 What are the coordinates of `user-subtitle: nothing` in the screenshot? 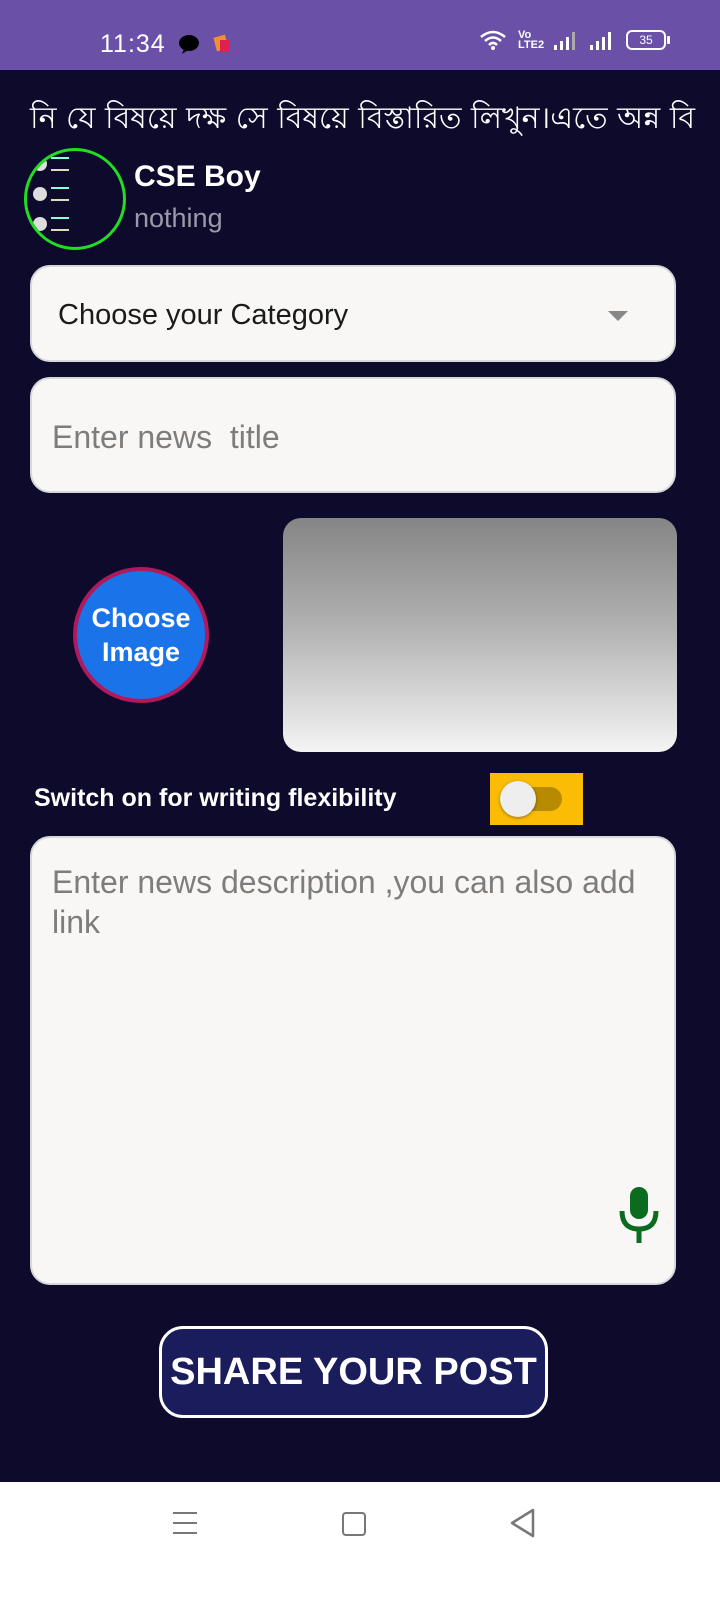 It's located at (178, 218).